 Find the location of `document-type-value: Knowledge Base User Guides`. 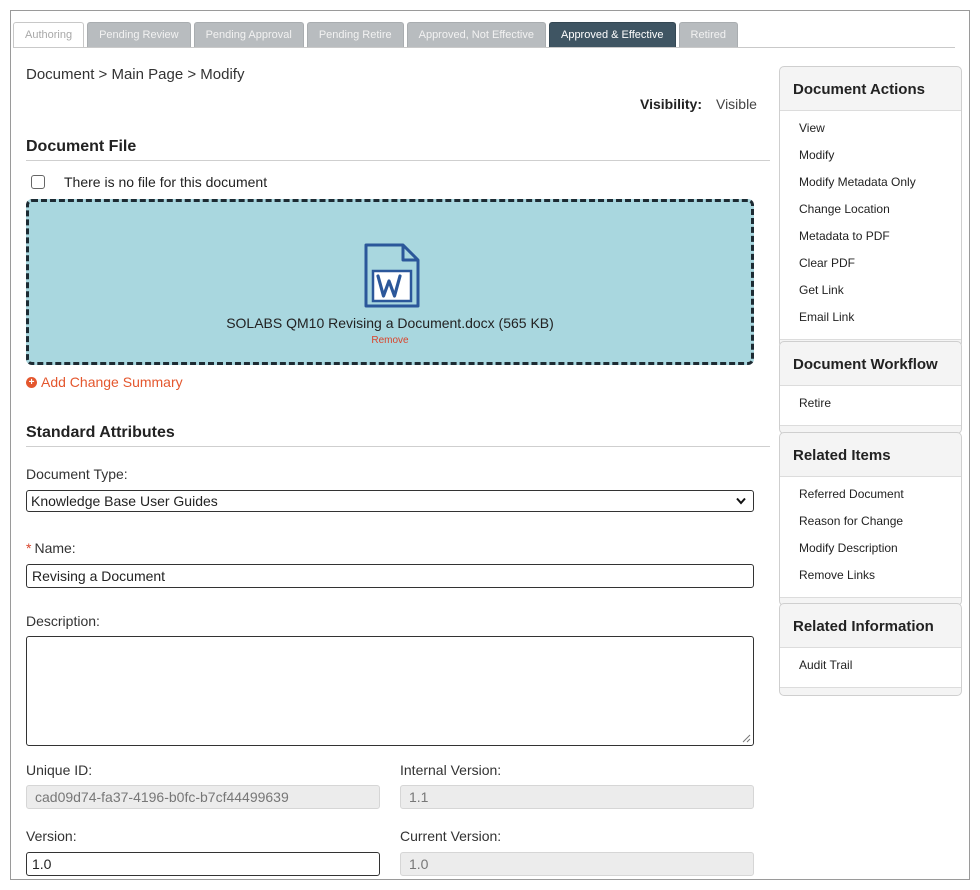

document-type-value: Knowledge Base User Guides is located at coordinates (124, 501).